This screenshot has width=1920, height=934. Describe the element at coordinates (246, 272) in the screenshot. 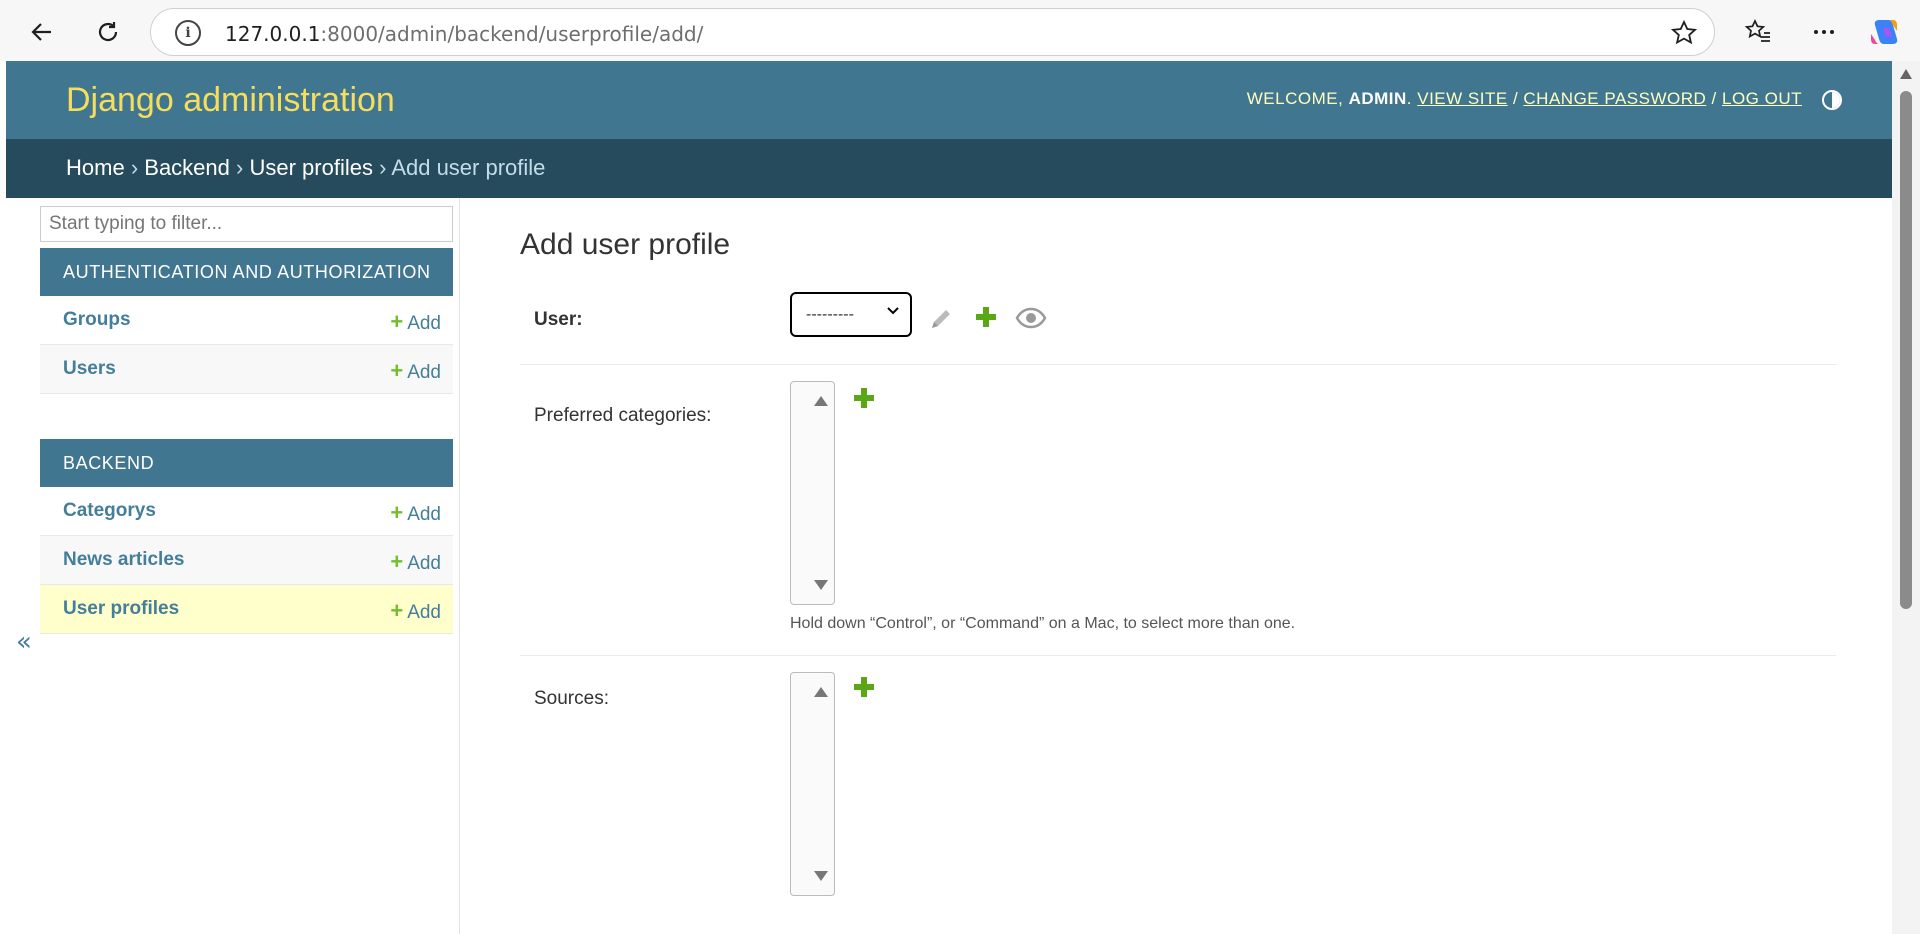

I see `module-header-auth: AUTHENTICATION AND AUTHORIZATION` at that location.